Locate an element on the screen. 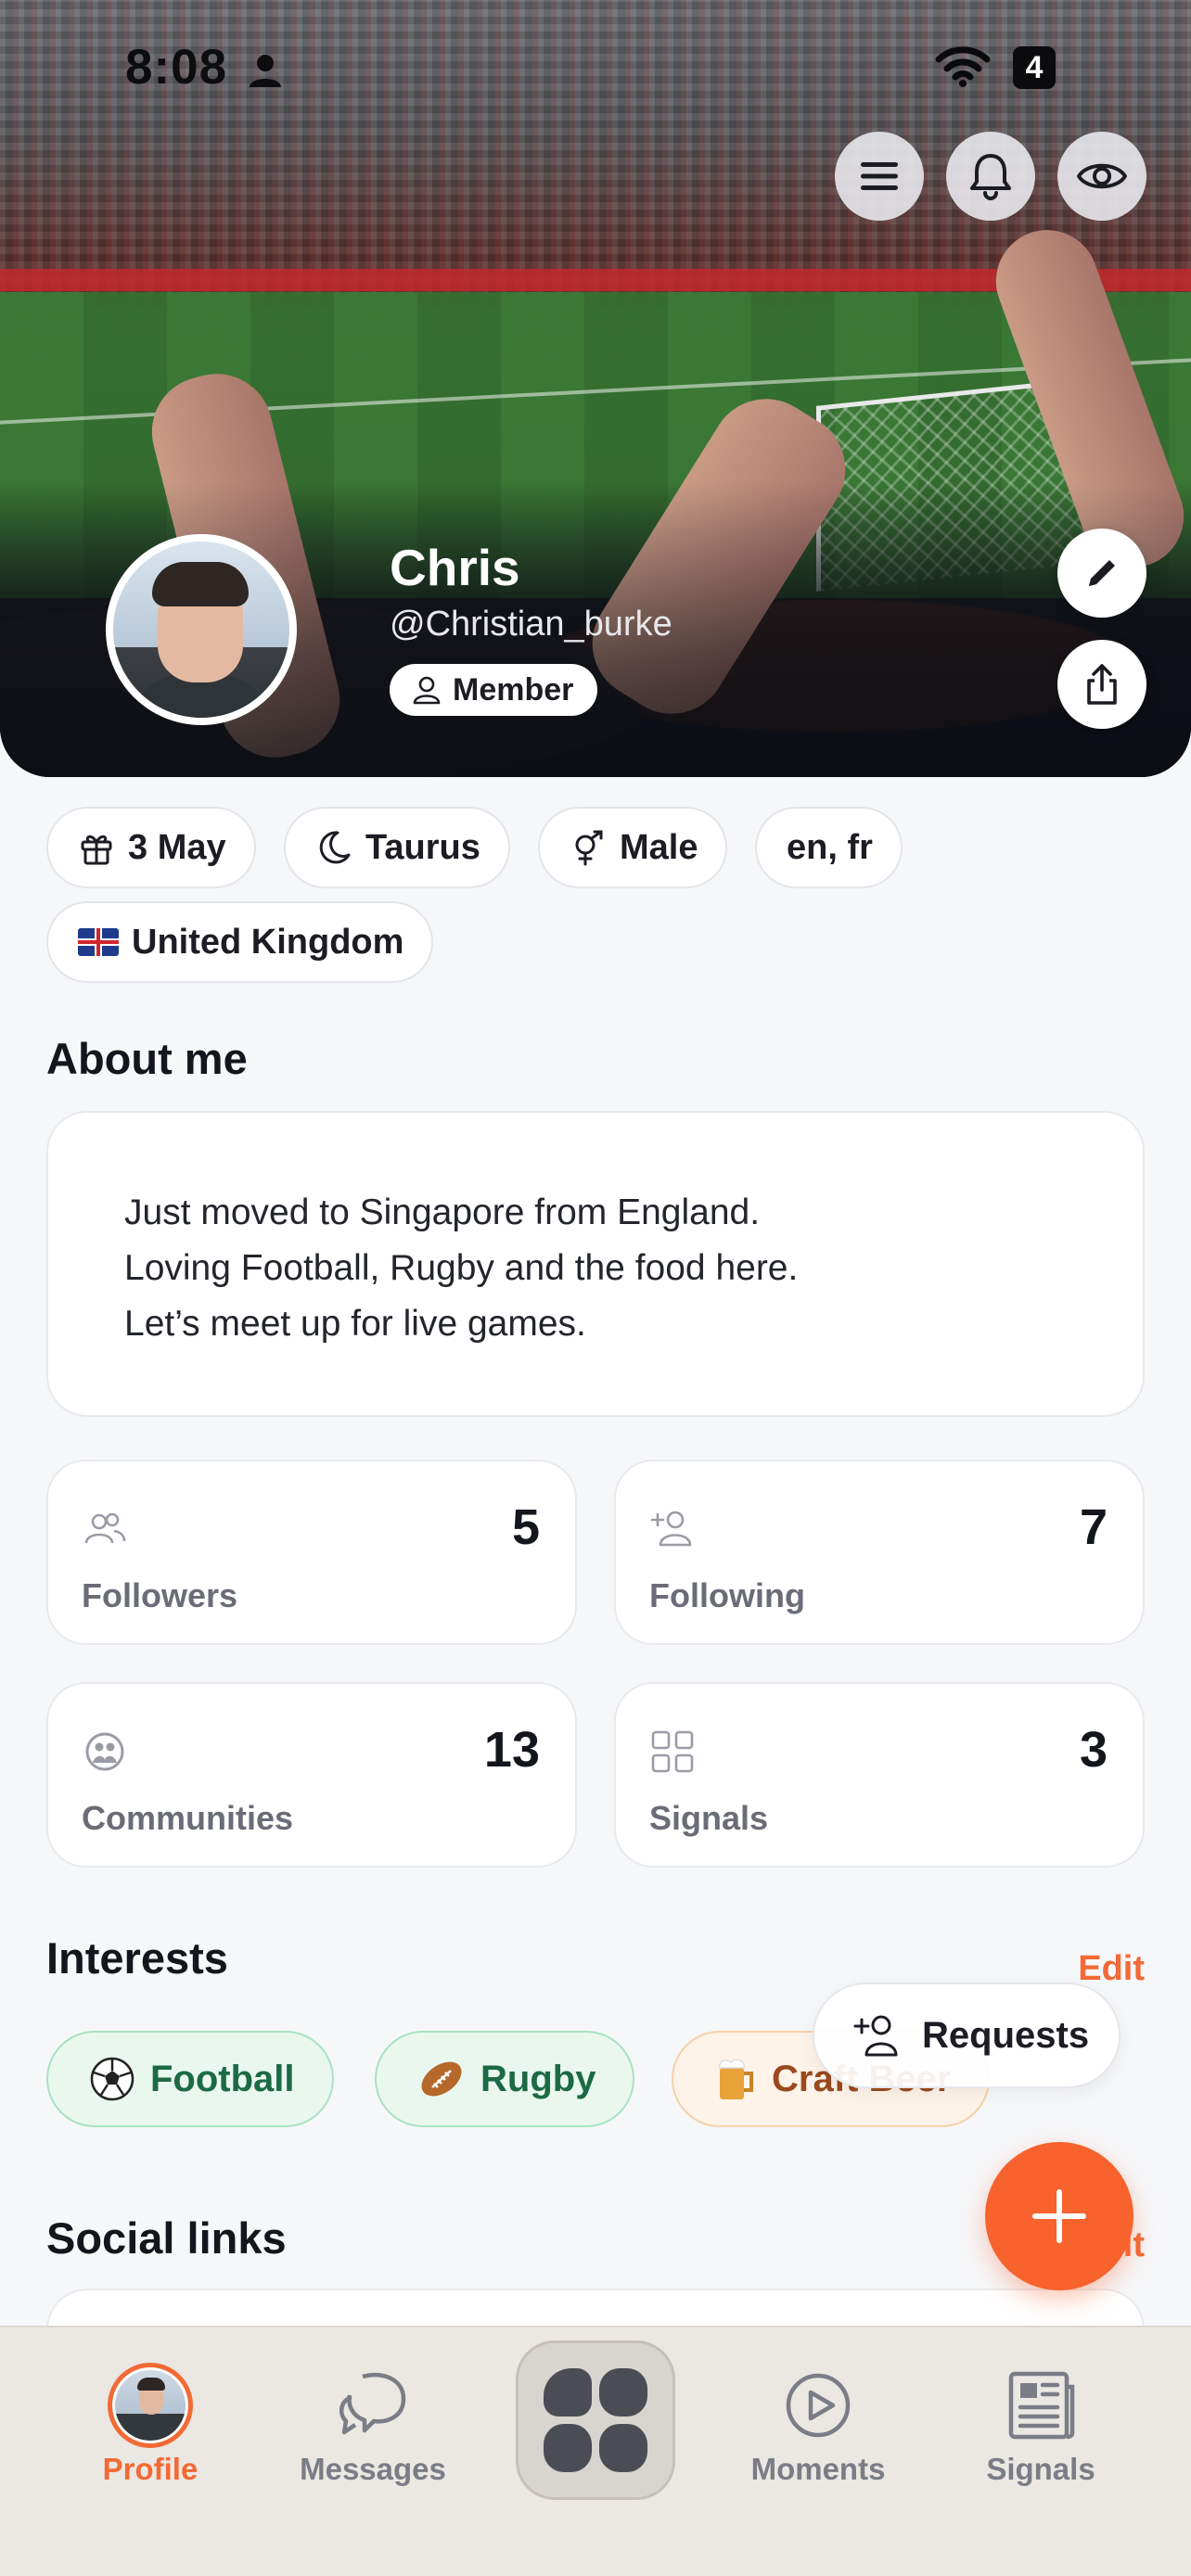 The width and height of the screenshot is (1191, 2576). tab-label: Moments is located at coordinates (818, 2469).